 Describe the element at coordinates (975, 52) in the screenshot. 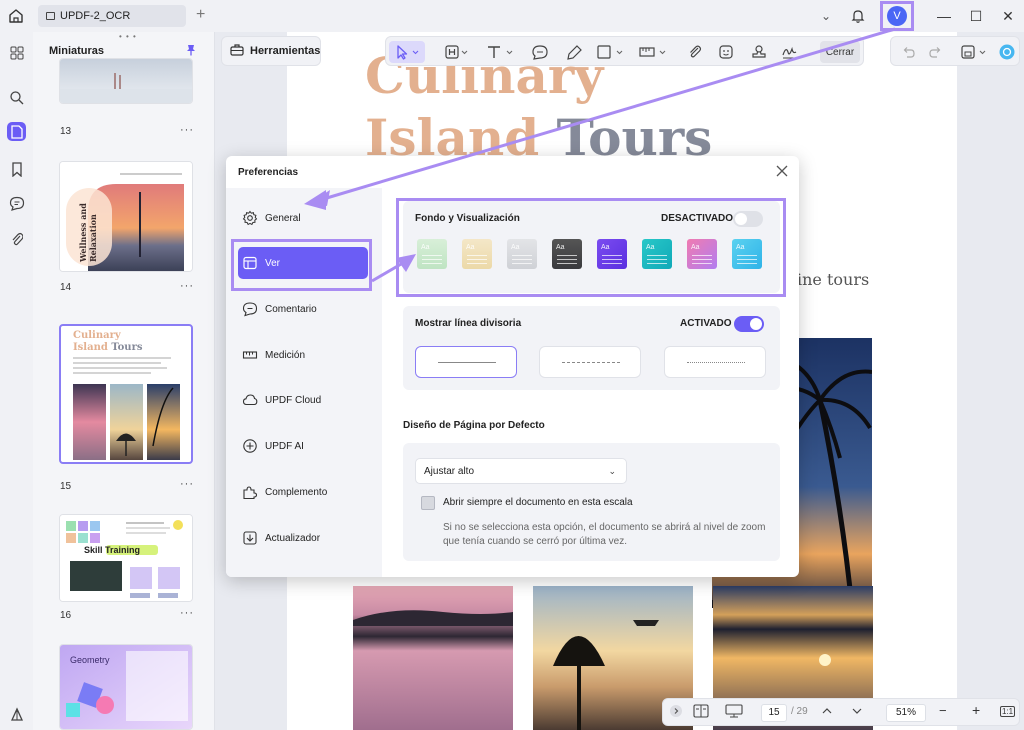

I see `save-icon` at that location.